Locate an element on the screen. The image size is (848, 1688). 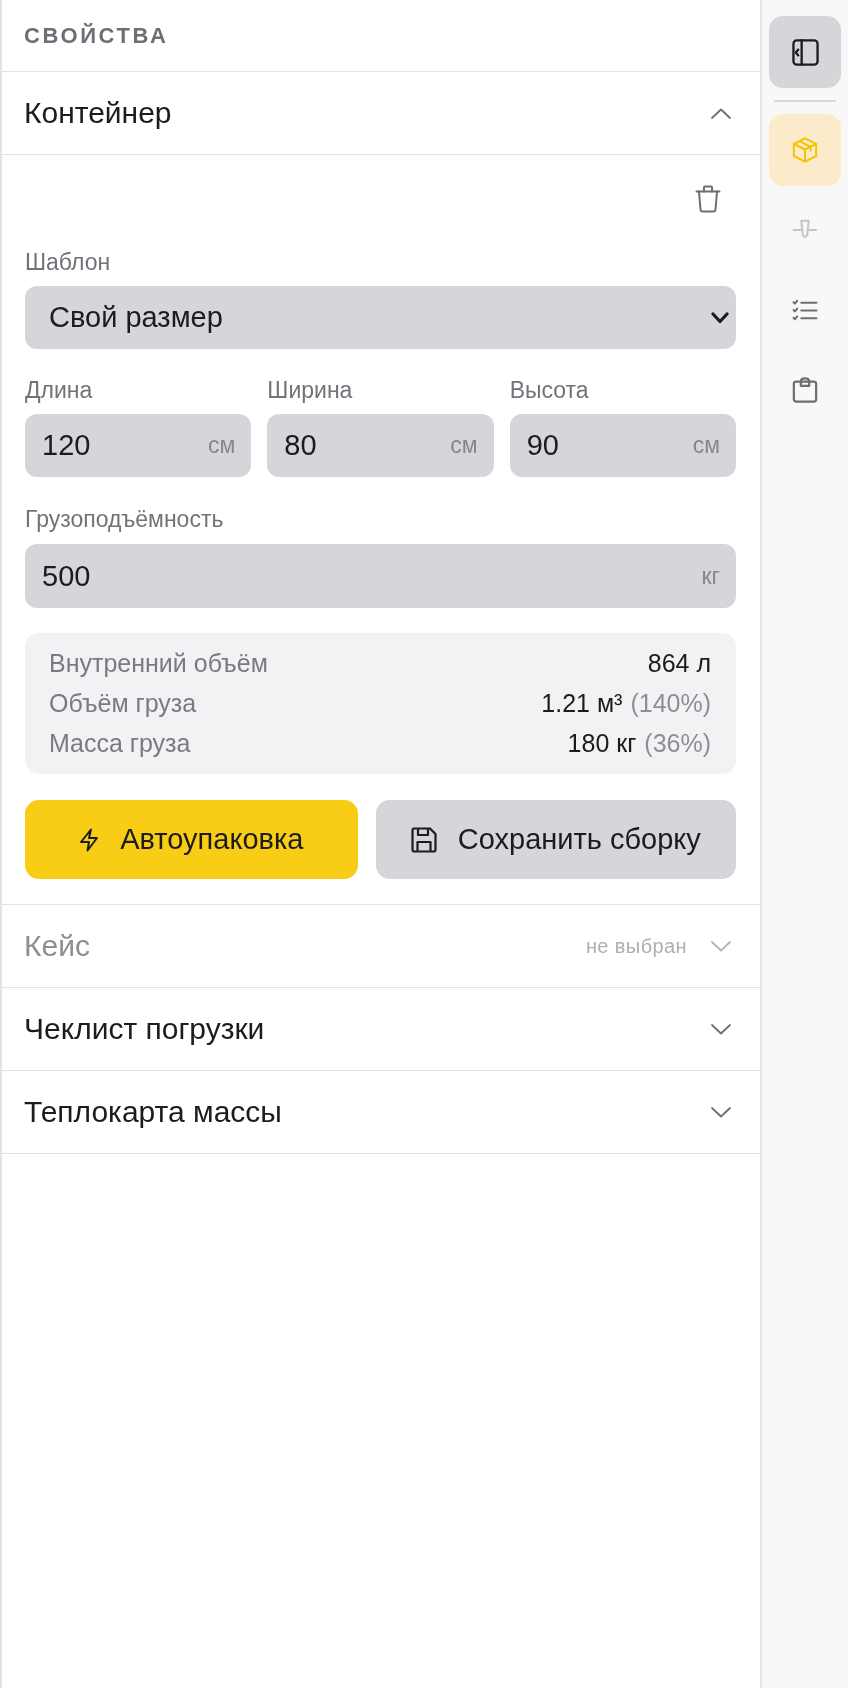
caret-down-icon is located at coordinates (720, 317).